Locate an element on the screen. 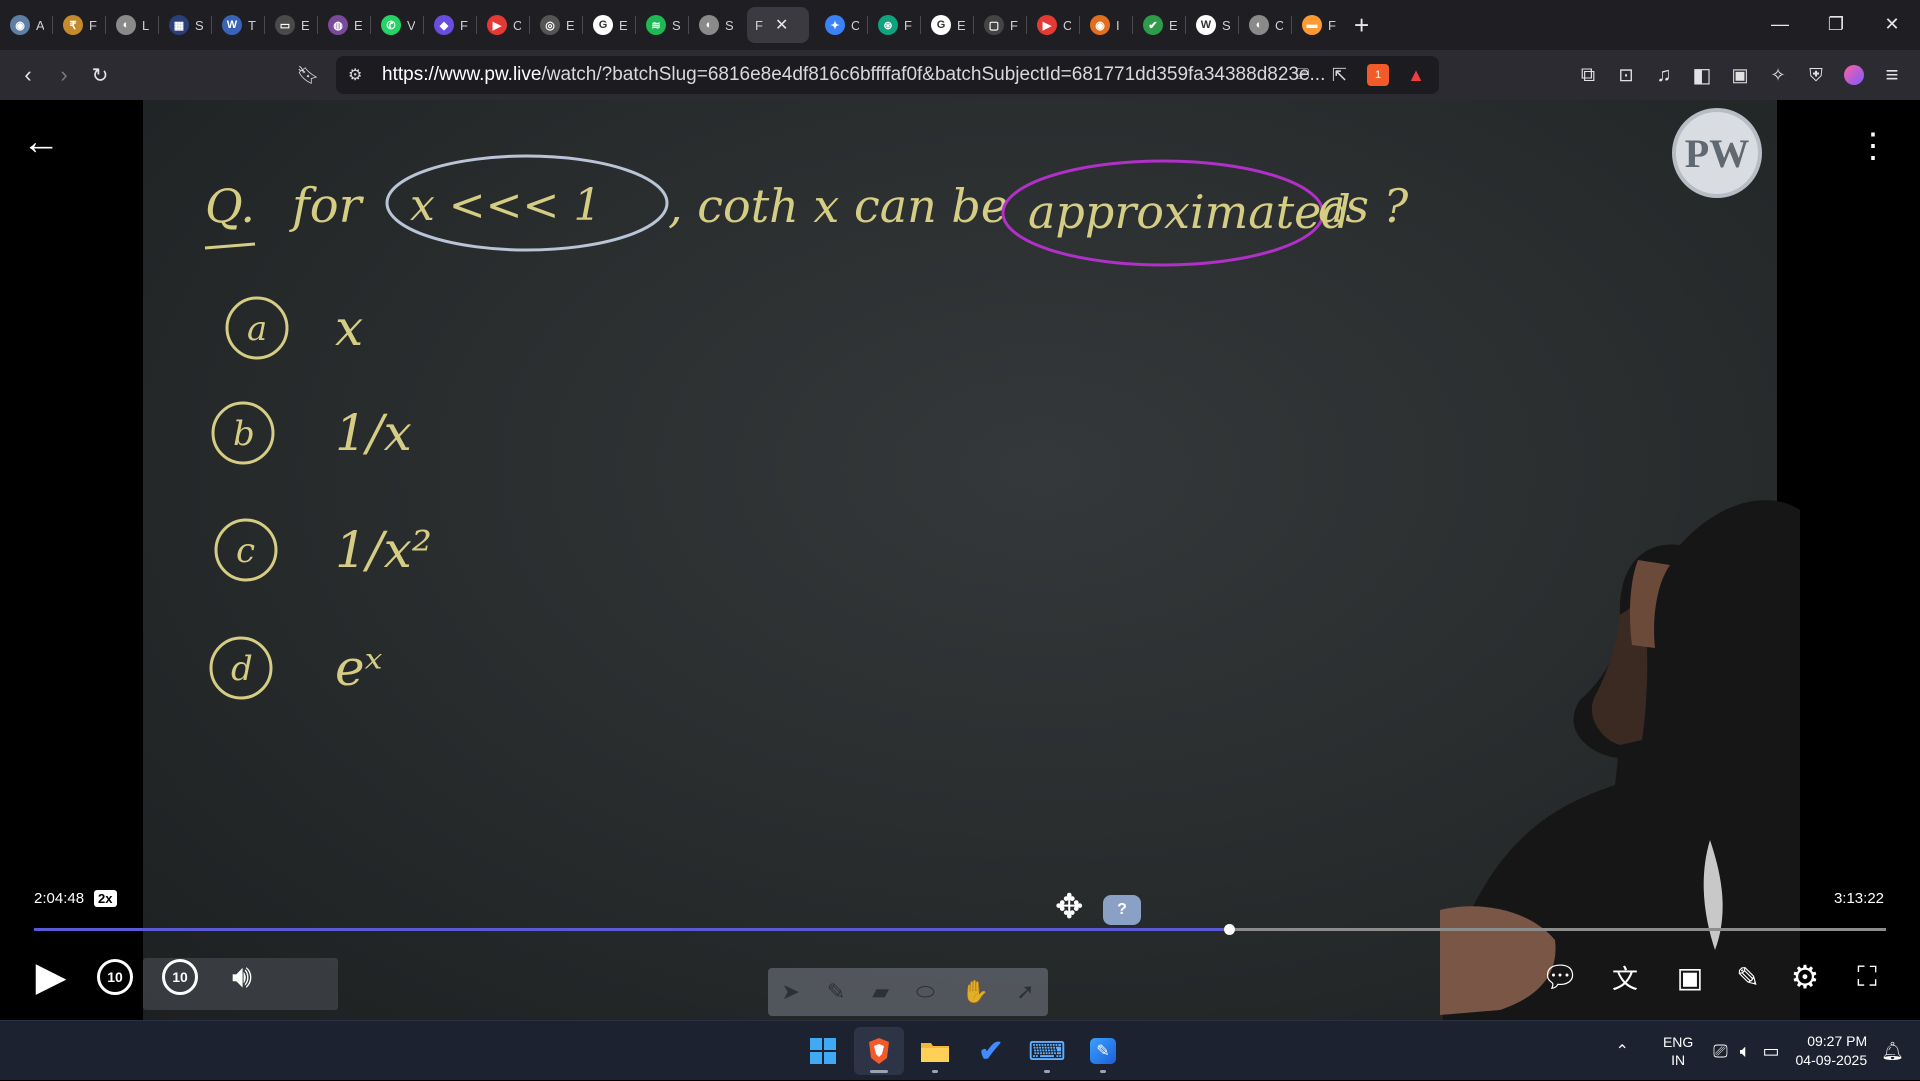  help-button: ? is located at coordinates (1122, 910).